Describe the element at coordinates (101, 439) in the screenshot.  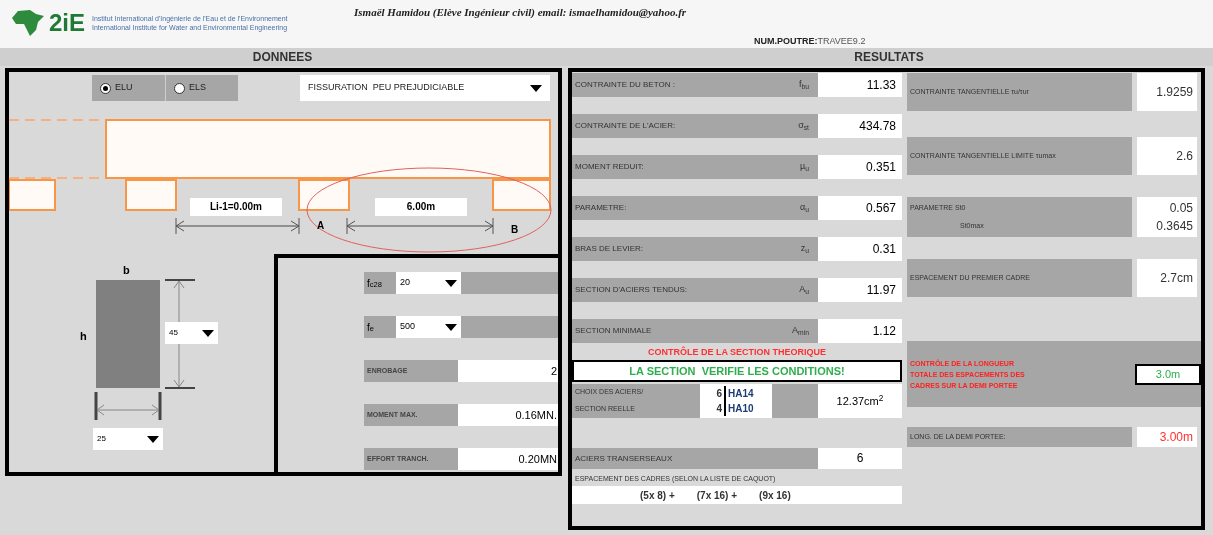
I see `dropdown-value: 25` at that location.